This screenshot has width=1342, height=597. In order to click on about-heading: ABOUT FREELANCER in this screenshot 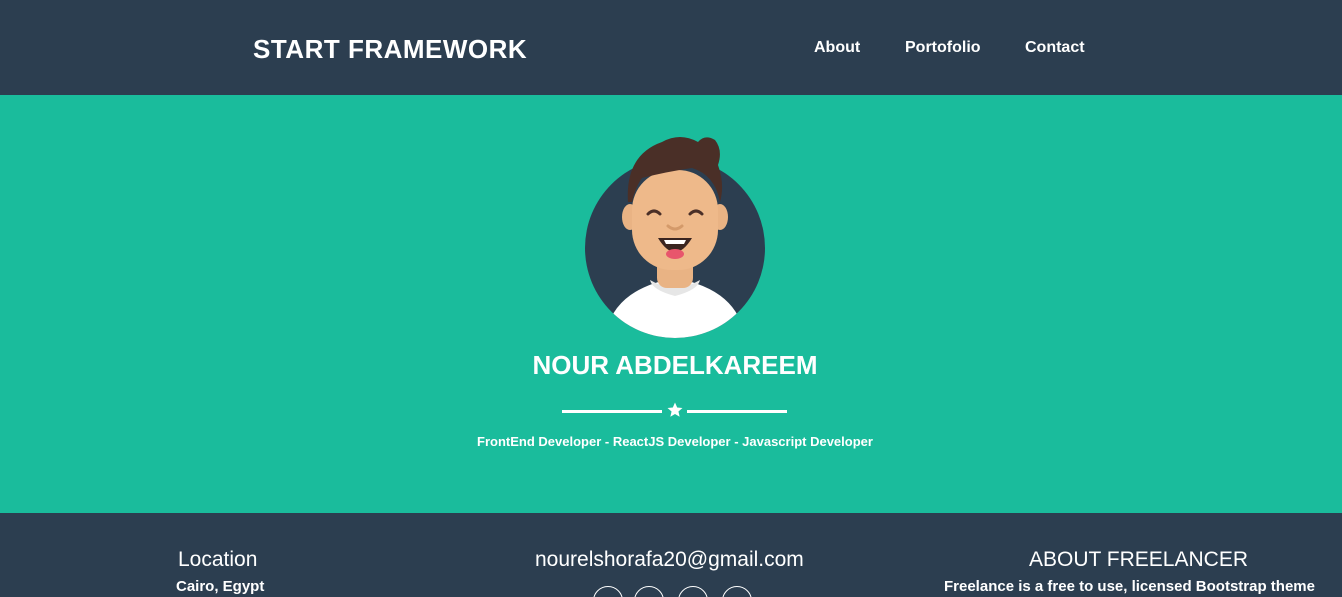, I will do `click(1138, 559)`.